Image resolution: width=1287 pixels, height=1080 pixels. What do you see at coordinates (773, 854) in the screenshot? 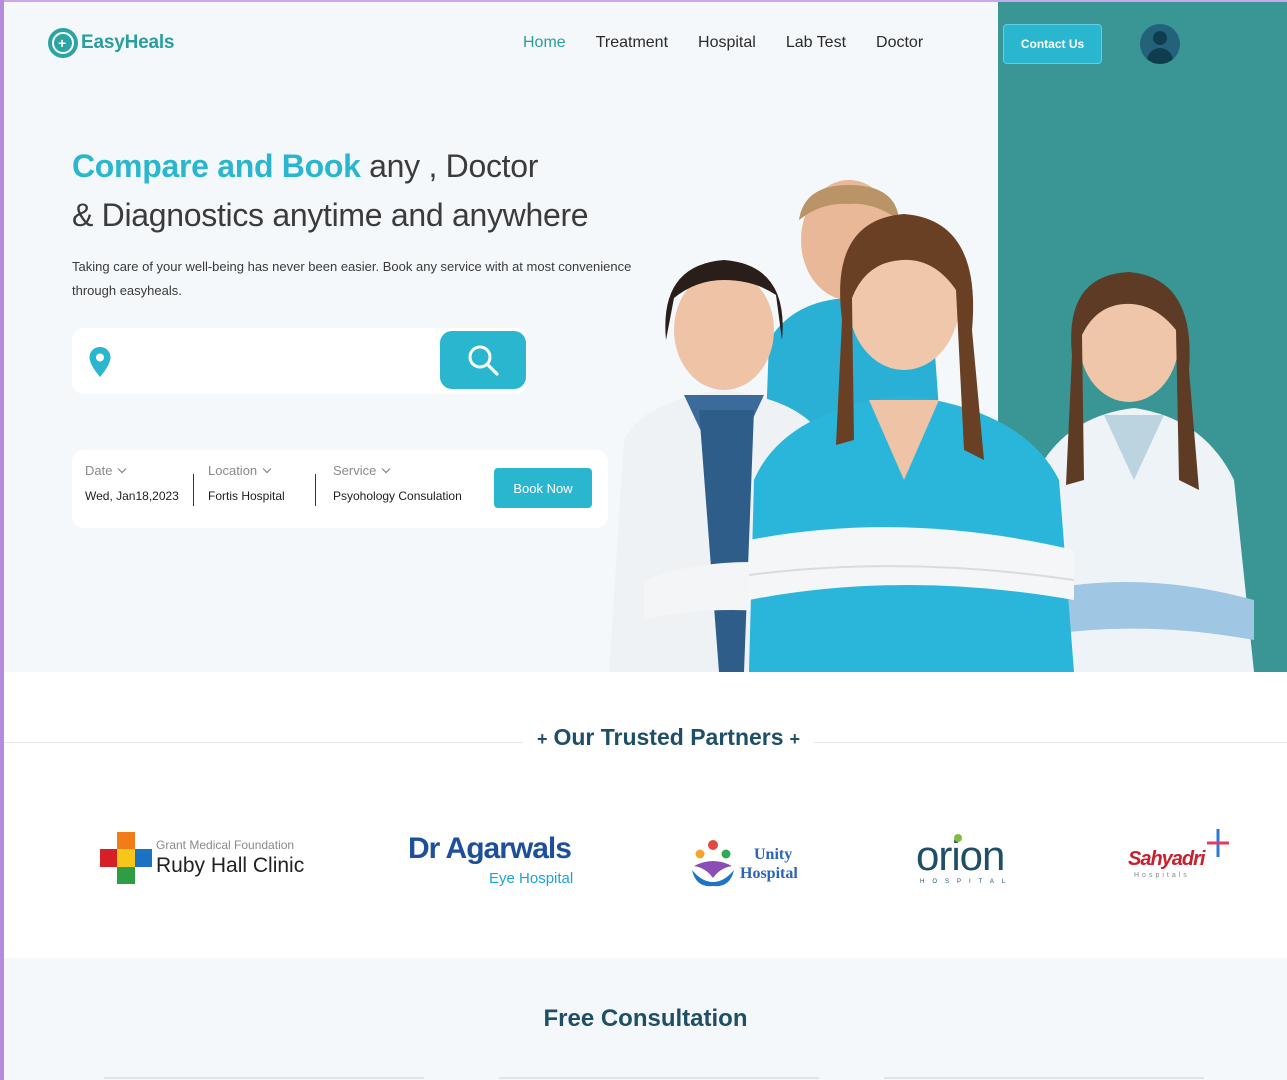
I see `unity-line1: Unity` at bounding box center [773, 854].